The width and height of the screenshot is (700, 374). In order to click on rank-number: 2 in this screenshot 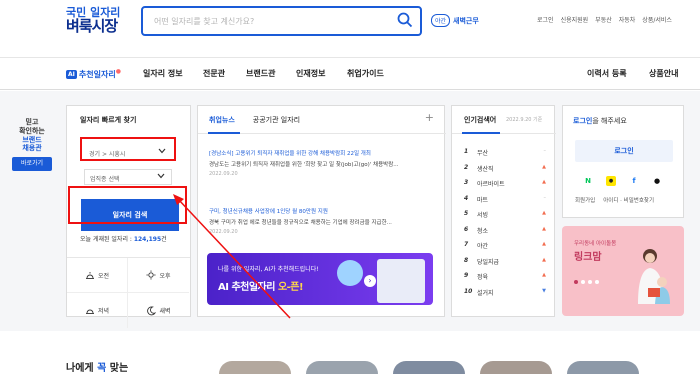, I will do `click(466, 167)`.